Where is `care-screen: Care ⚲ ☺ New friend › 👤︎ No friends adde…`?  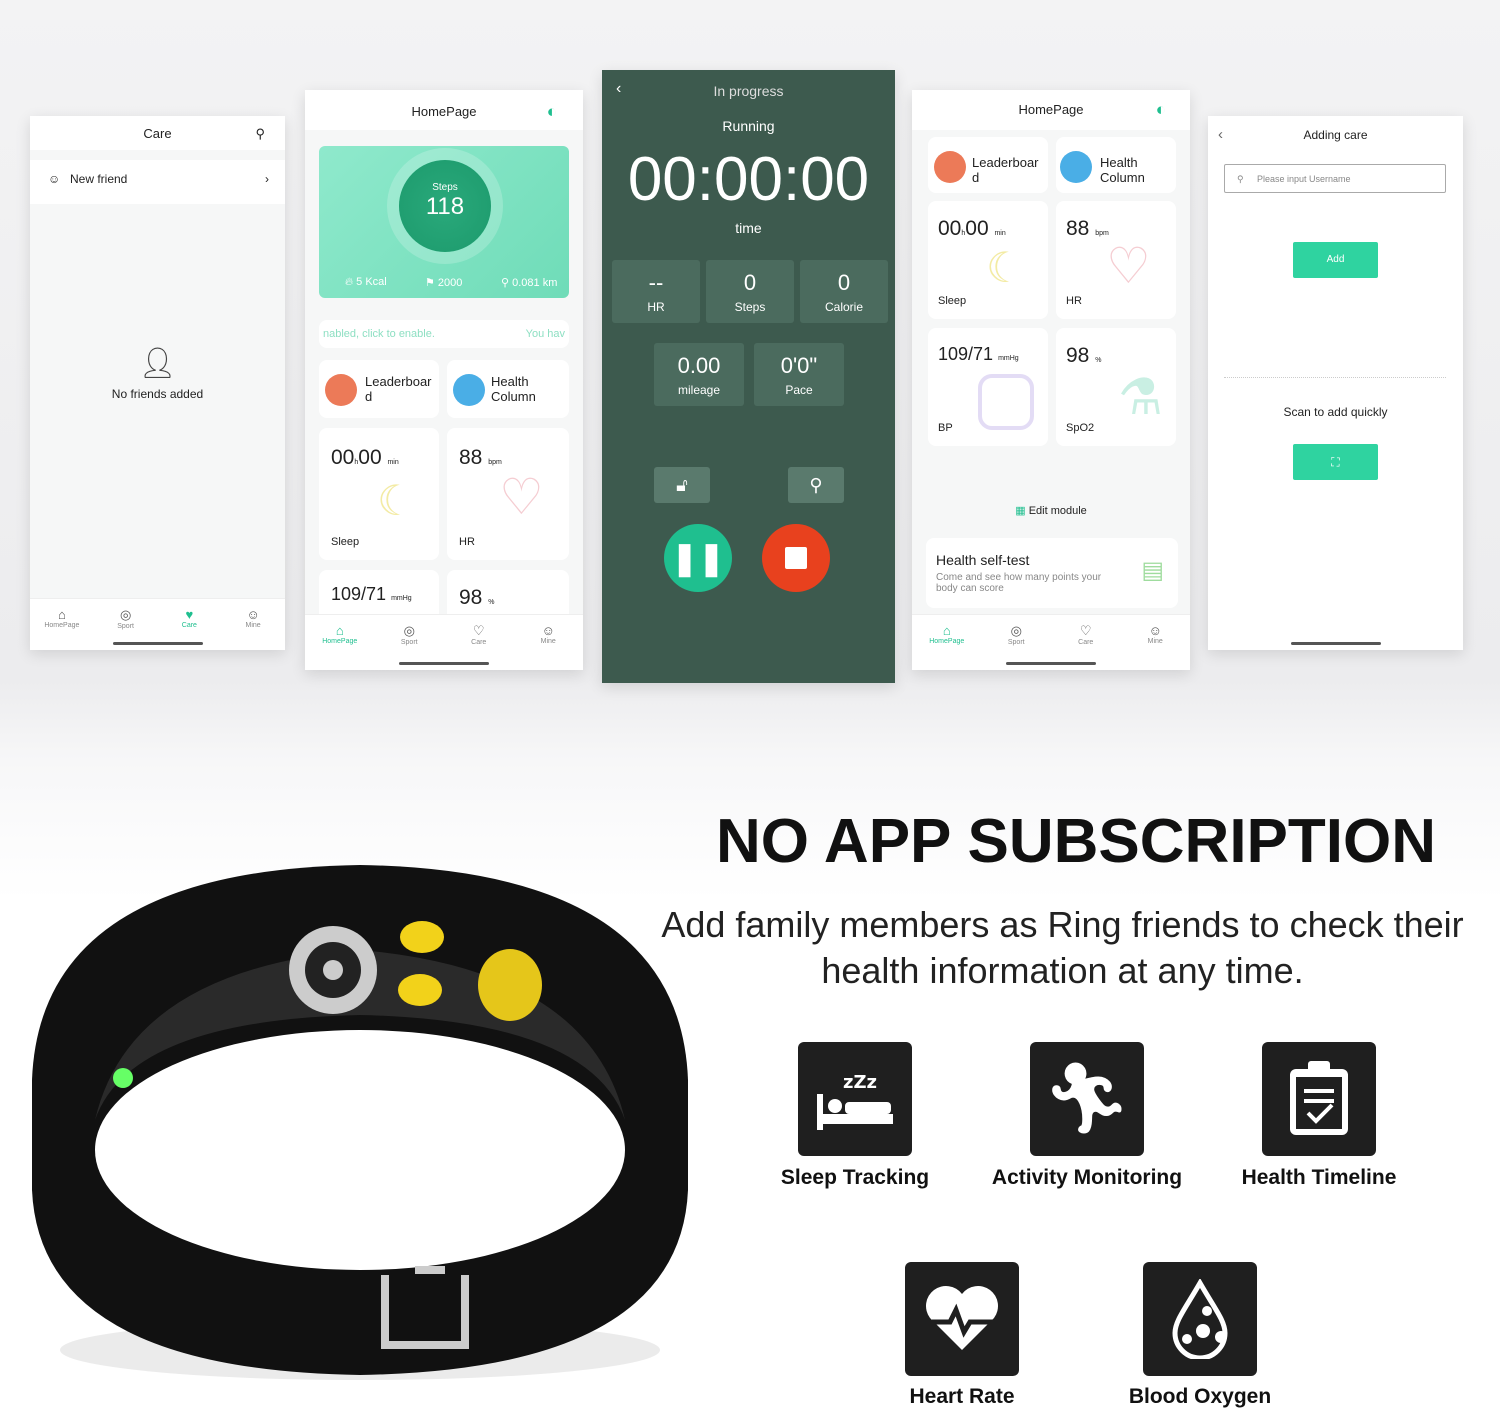
care-screen: Care ⚲ ☺ New friend › 👤︎ No friends adde… is located at coordinates (157, 383).